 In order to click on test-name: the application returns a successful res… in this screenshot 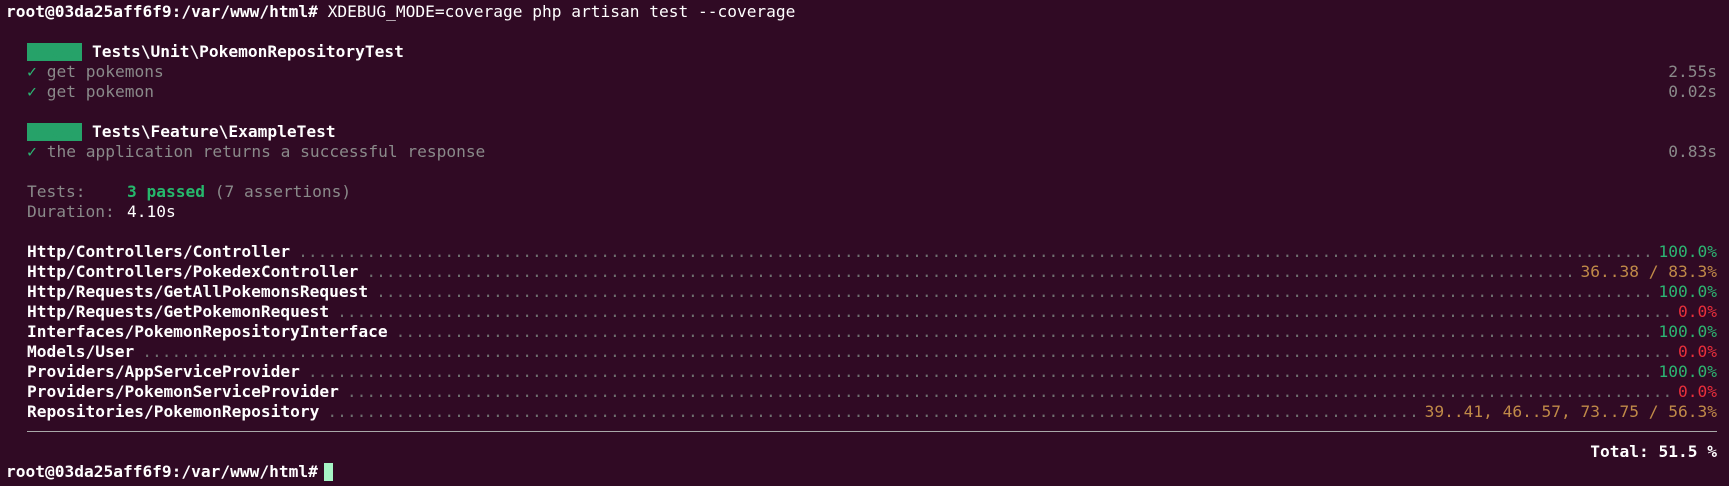, I will do `click(266, 151)`.